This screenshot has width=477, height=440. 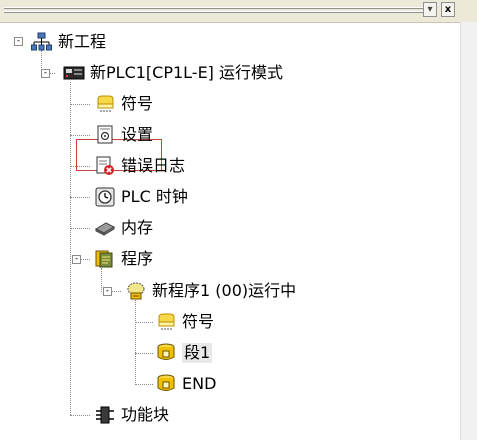 What do you see at coordinates (214, 8) in the screenshot?
I see `drag-grip` at bounding box center [214, 8].